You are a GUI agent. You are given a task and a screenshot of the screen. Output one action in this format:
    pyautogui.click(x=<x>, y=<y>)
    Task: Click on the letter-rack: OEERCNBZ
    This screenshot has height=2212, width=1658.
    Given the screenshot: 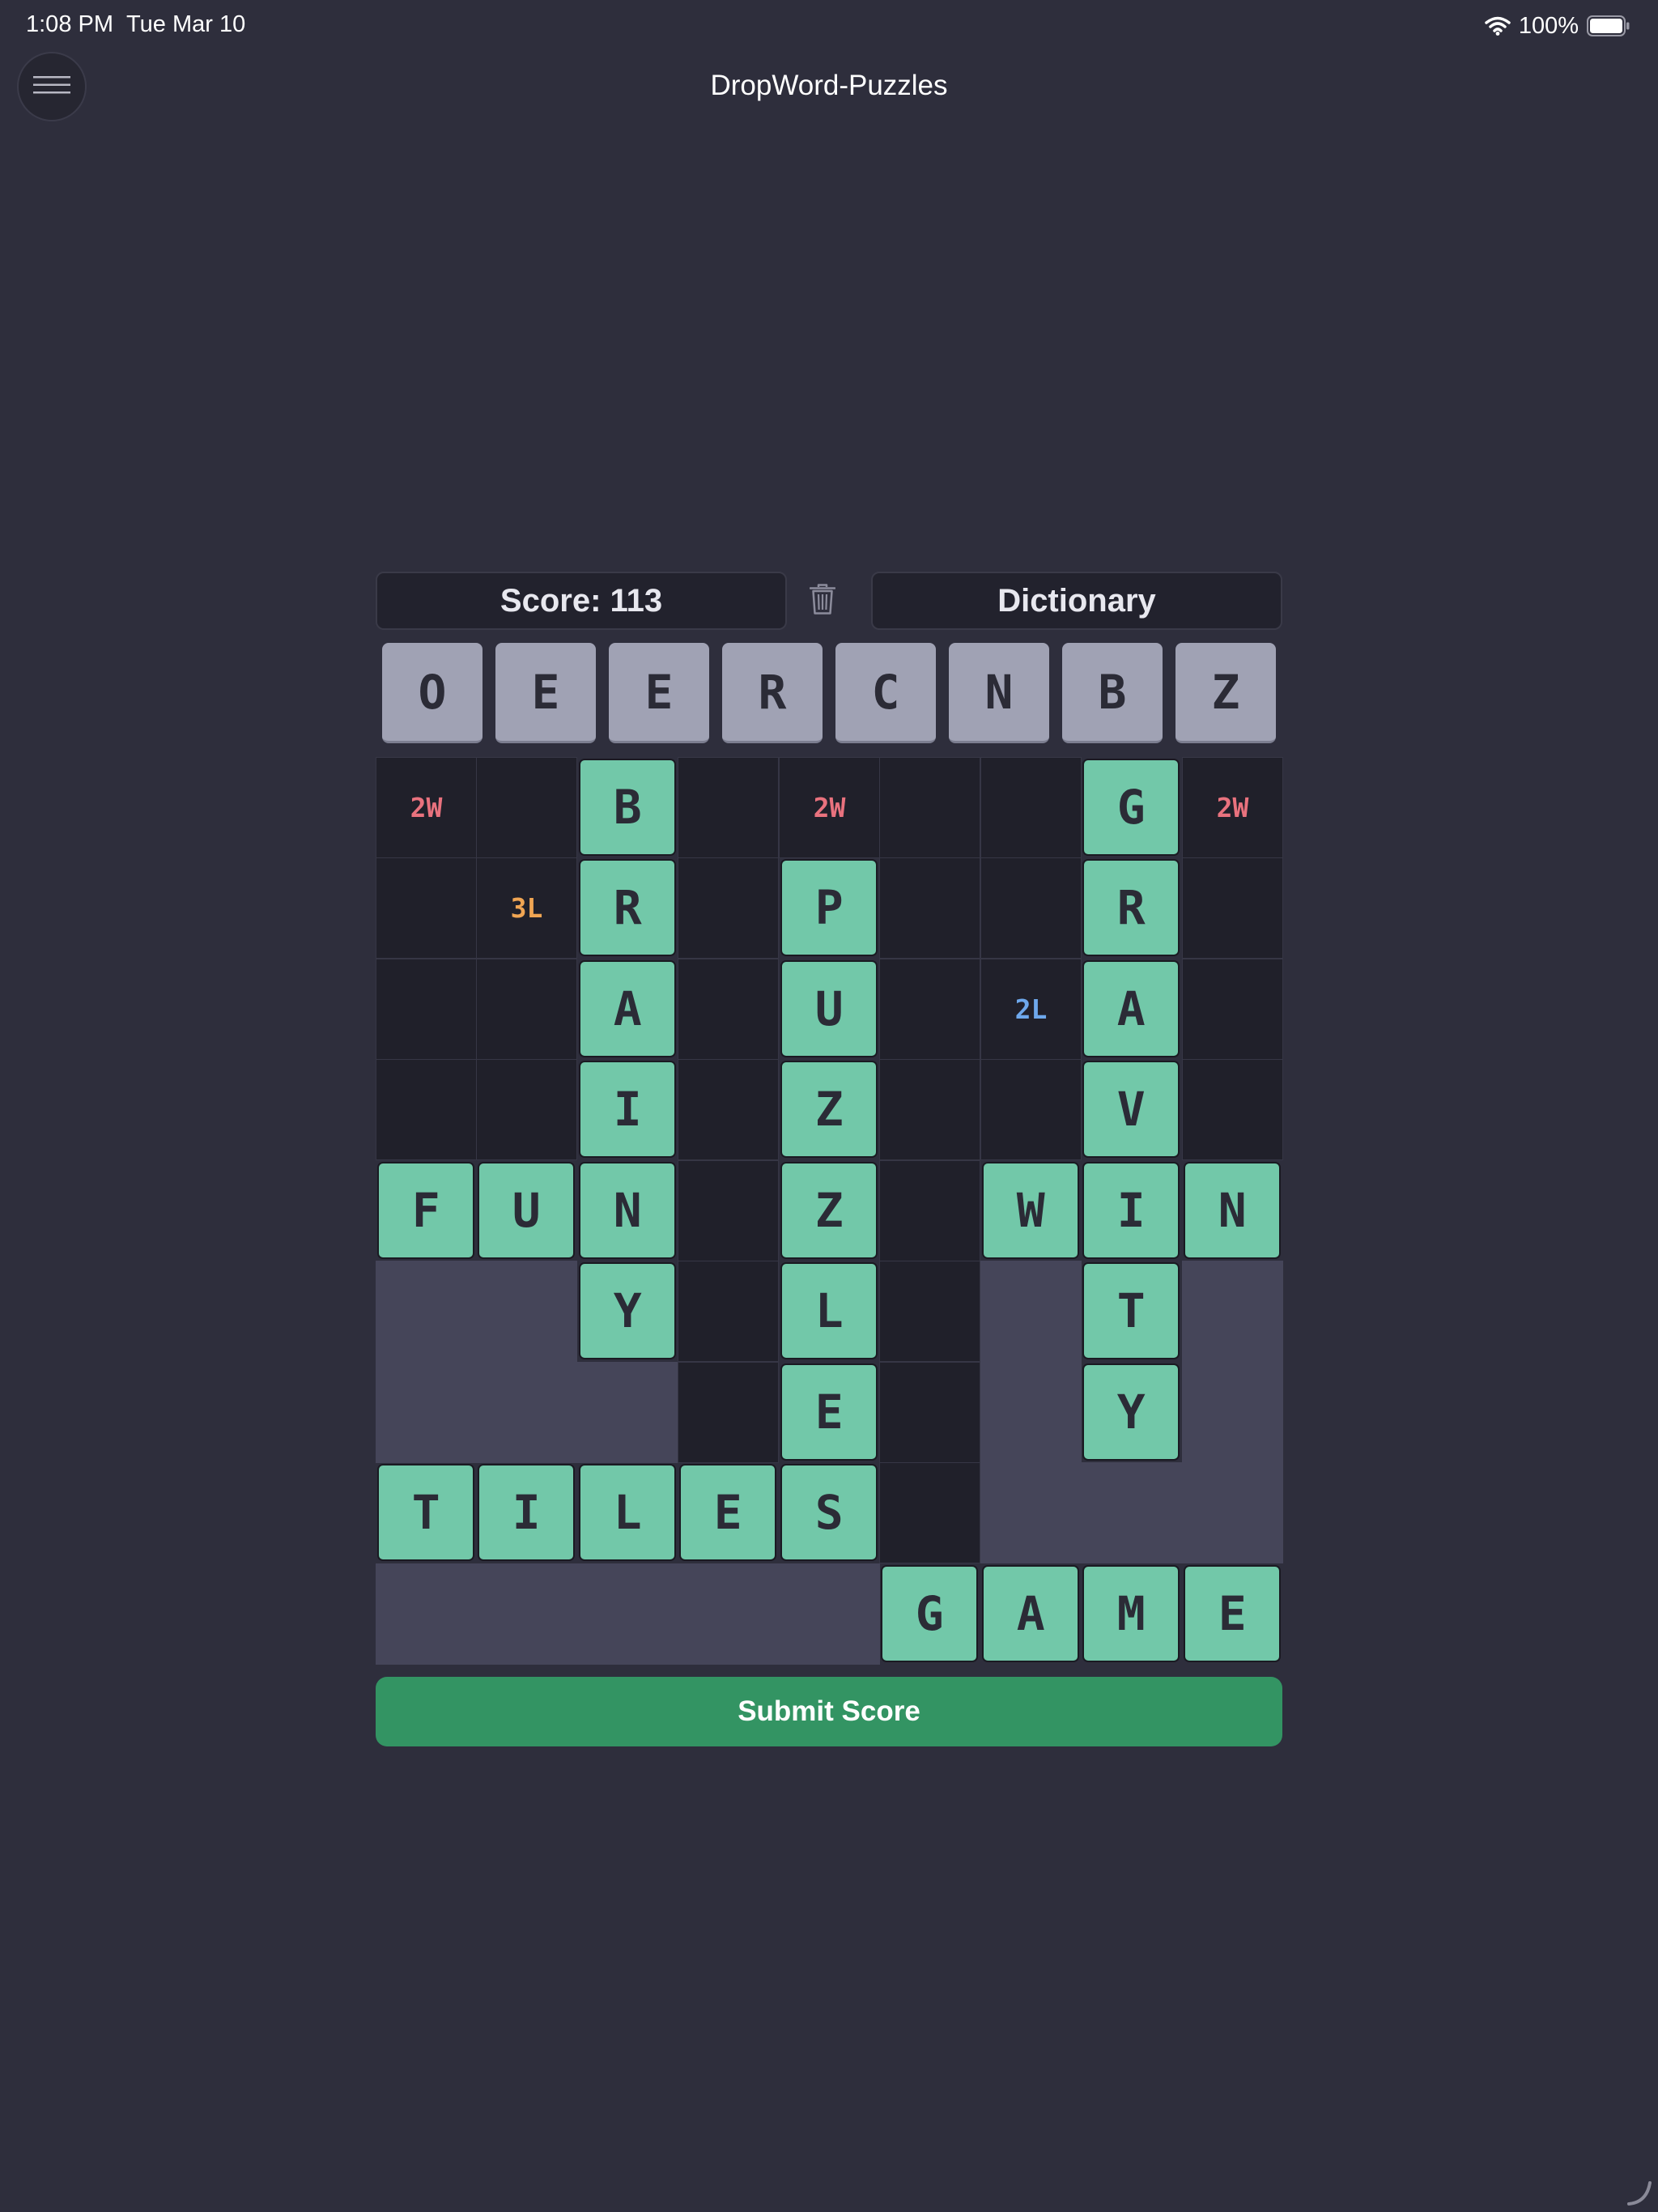 What is the action you would take?
    pyautogui.click(x=829, y=693)
    